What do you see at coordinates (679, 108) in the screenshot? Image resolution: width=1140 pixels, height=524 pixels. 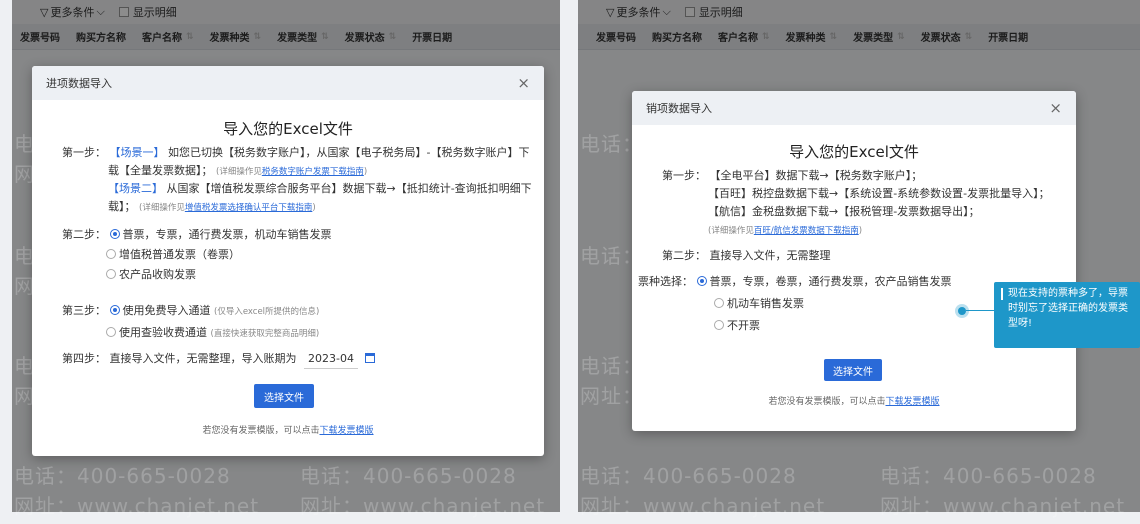 I see `modal-title: 销项数据导入` at bounding box center [679, 108].